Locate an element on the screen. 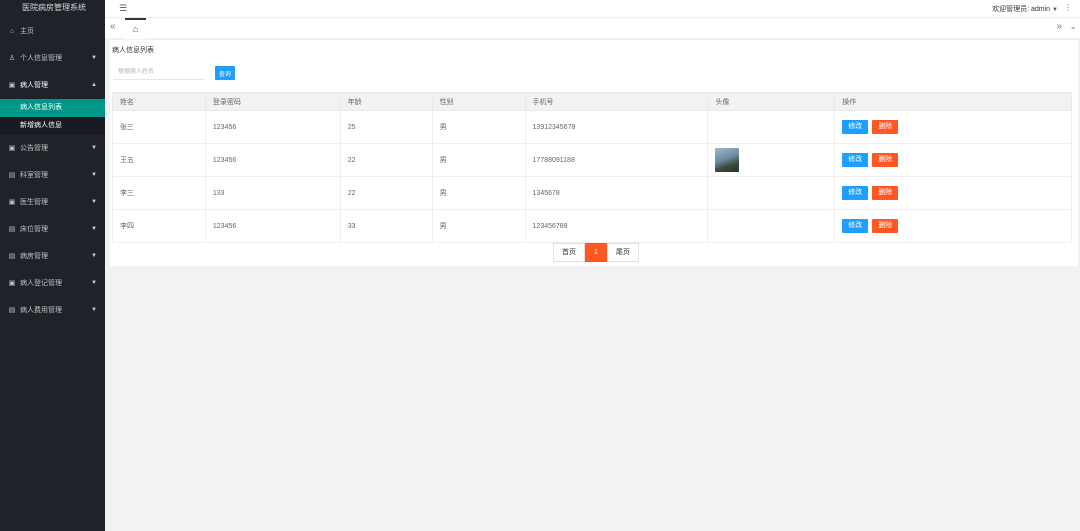 The width and height of the screenshot is (1080, 531). sidebar-item-label: 科室管理 is located at coordinates (34, 175).